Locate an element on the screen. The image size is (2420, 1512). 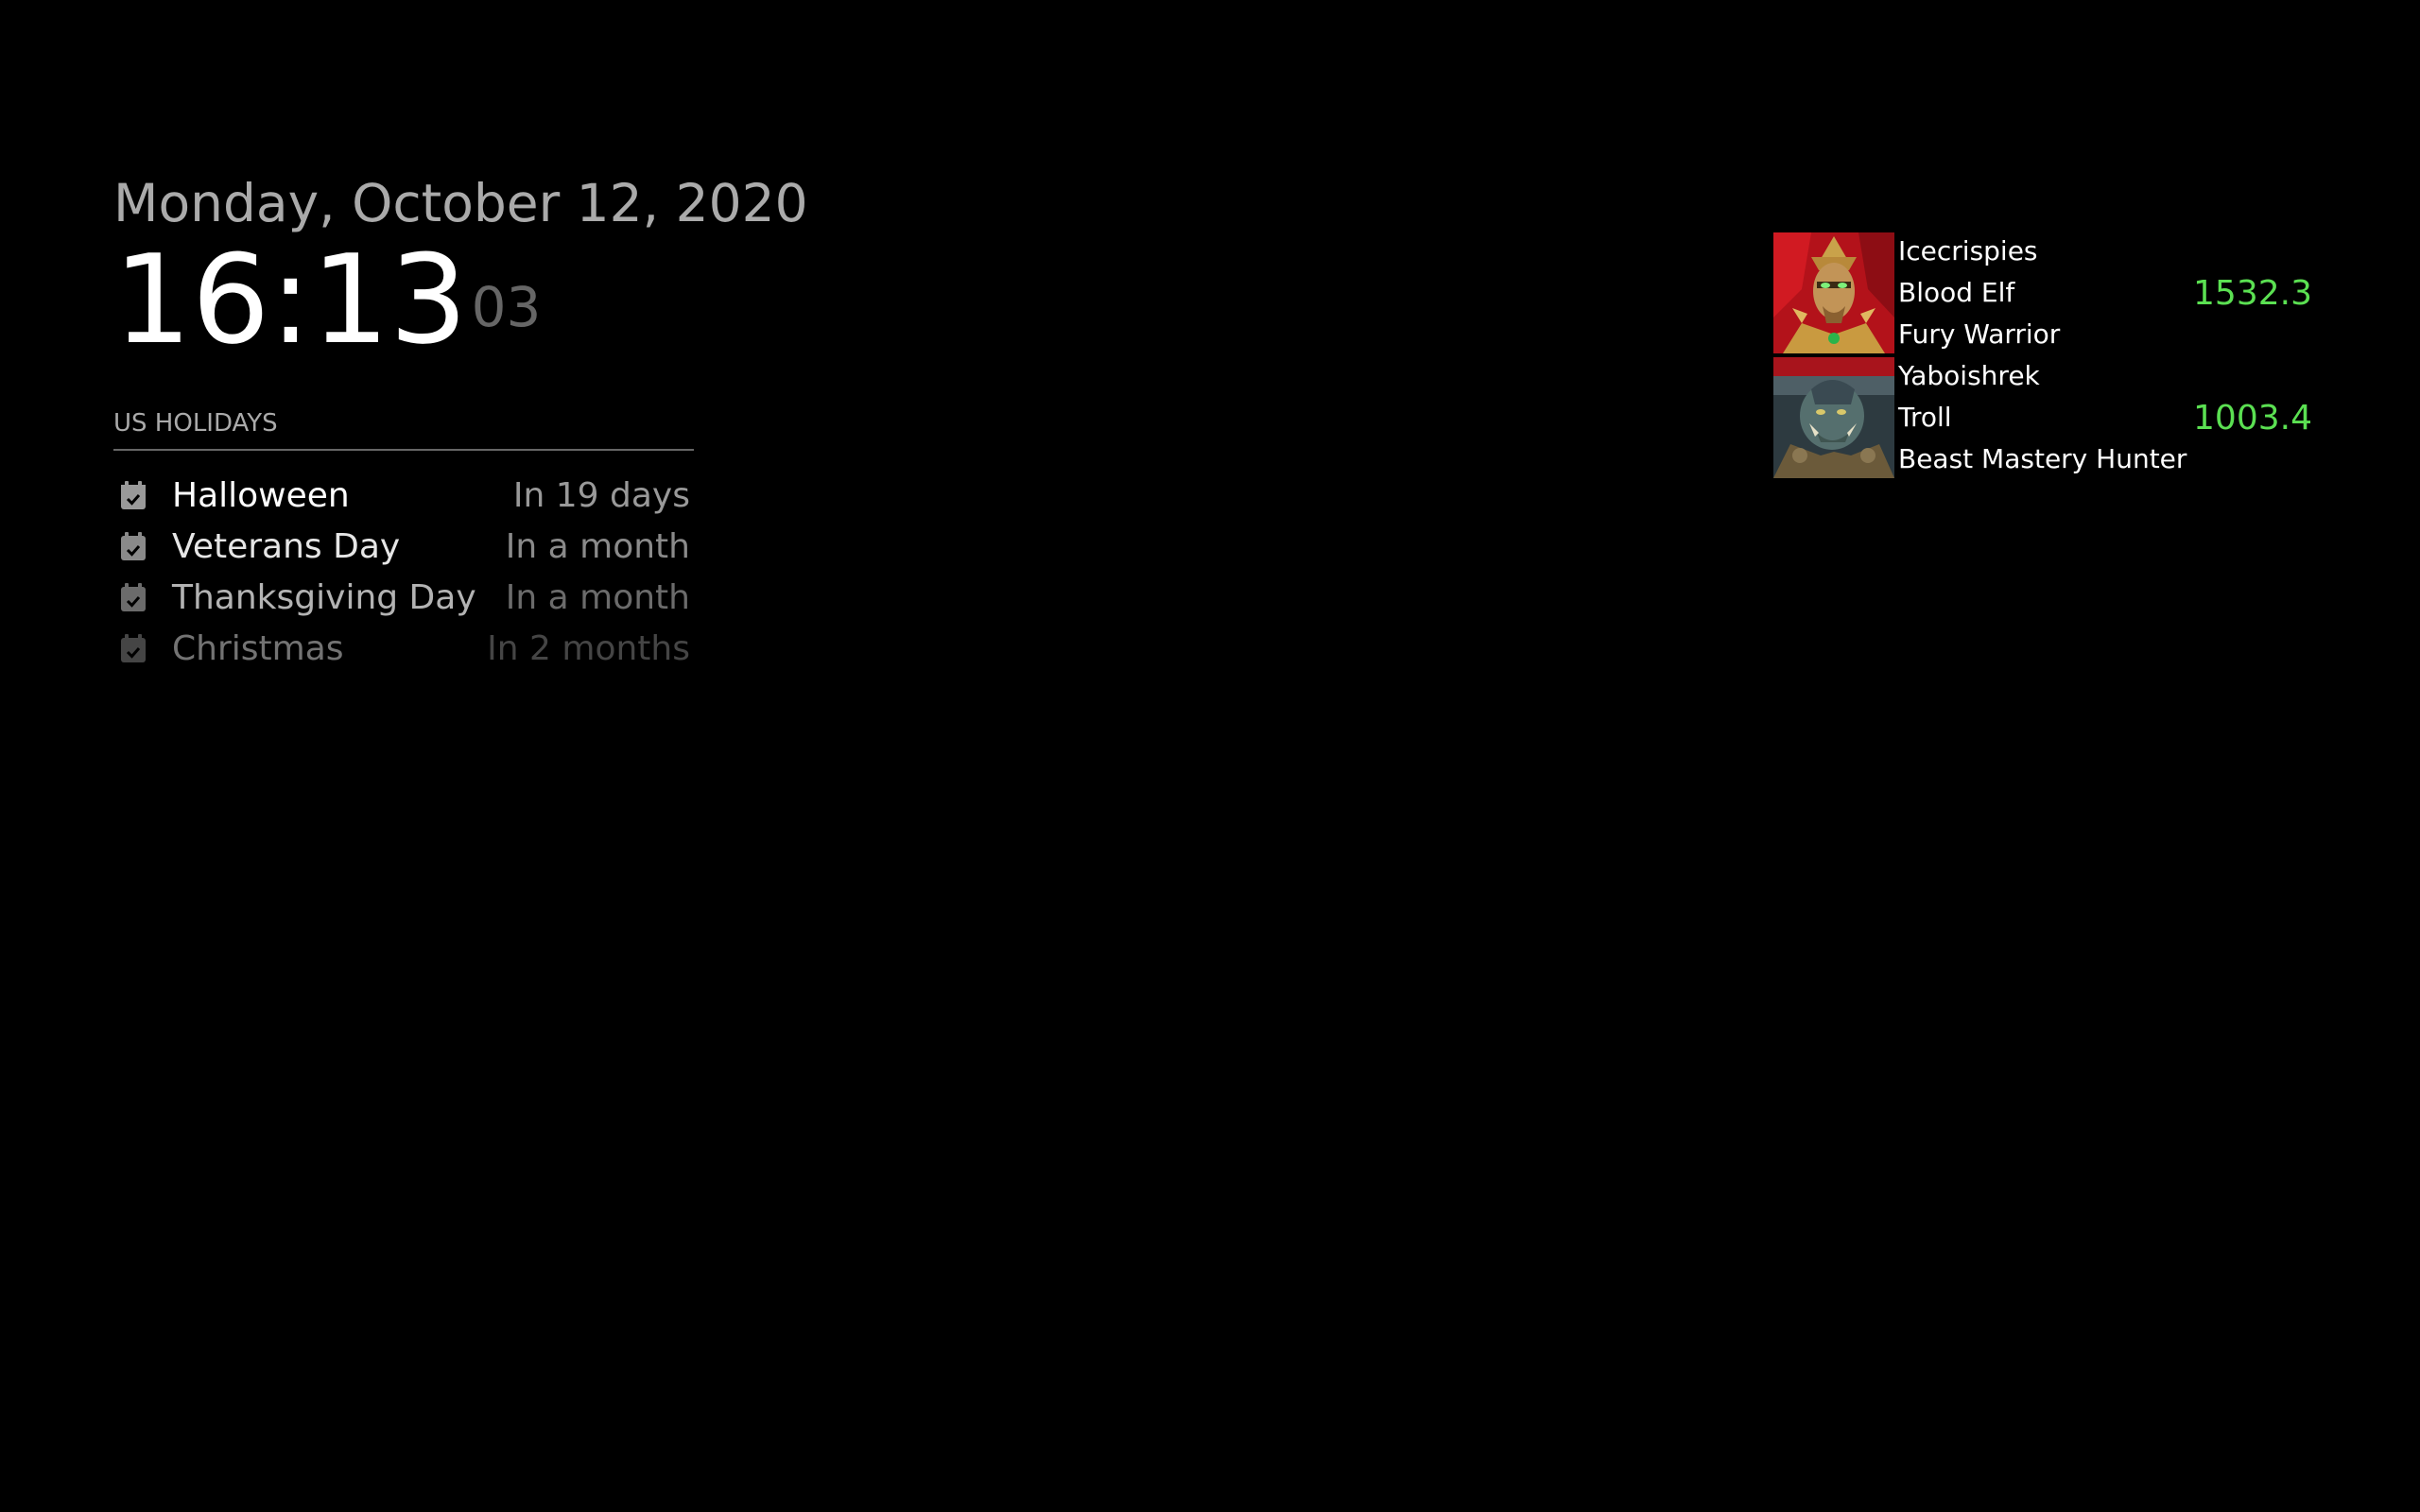
character-score: 1003.4 is located at coordinates (2252, 418).